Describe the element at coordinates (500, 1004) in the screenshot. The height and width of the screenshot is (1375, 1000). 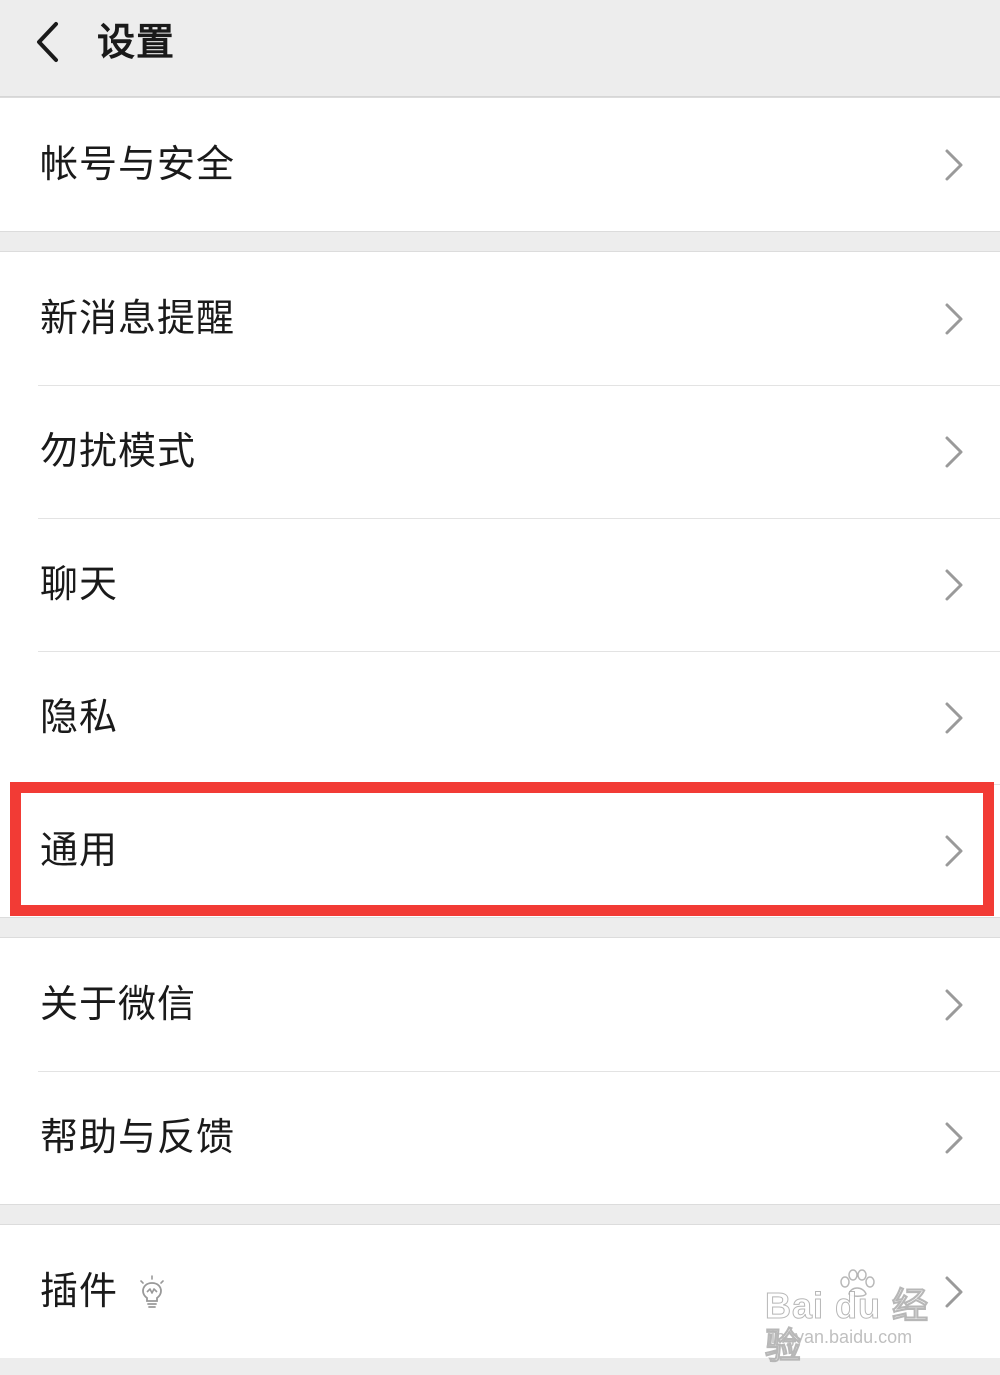
I see `settings-item-about-wechat: 关于微信` at that location.